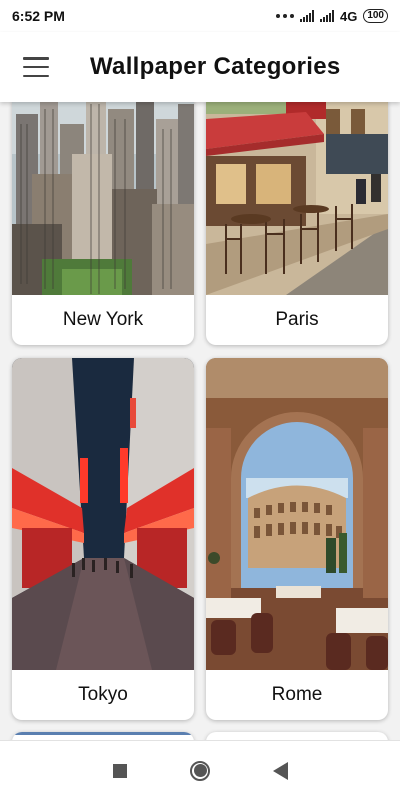 This screenshot has width=400, height=800. I want to click on battery-icon: 100, so click(375, 16).